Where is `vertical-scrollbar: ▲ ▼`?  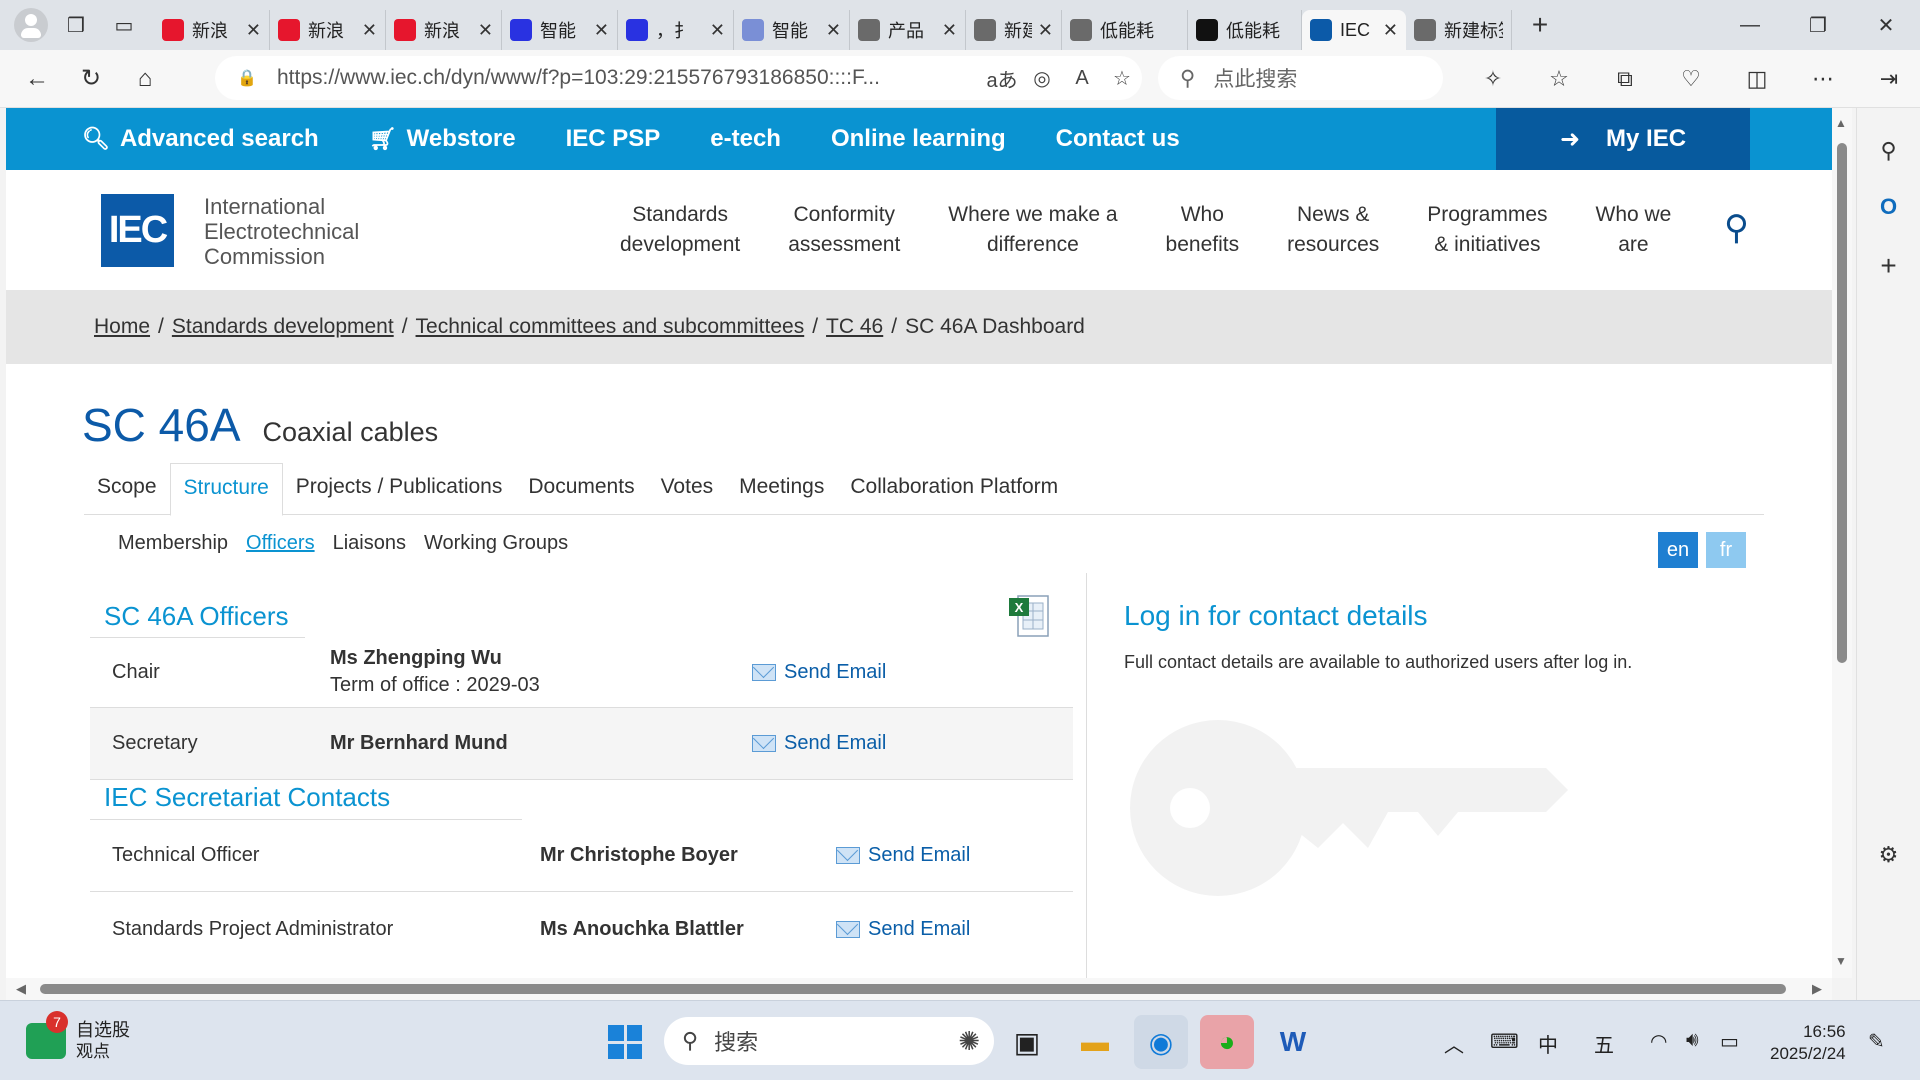
vertical-scrollbar: ▲ ▼ is located at coordinates (1842, 543).